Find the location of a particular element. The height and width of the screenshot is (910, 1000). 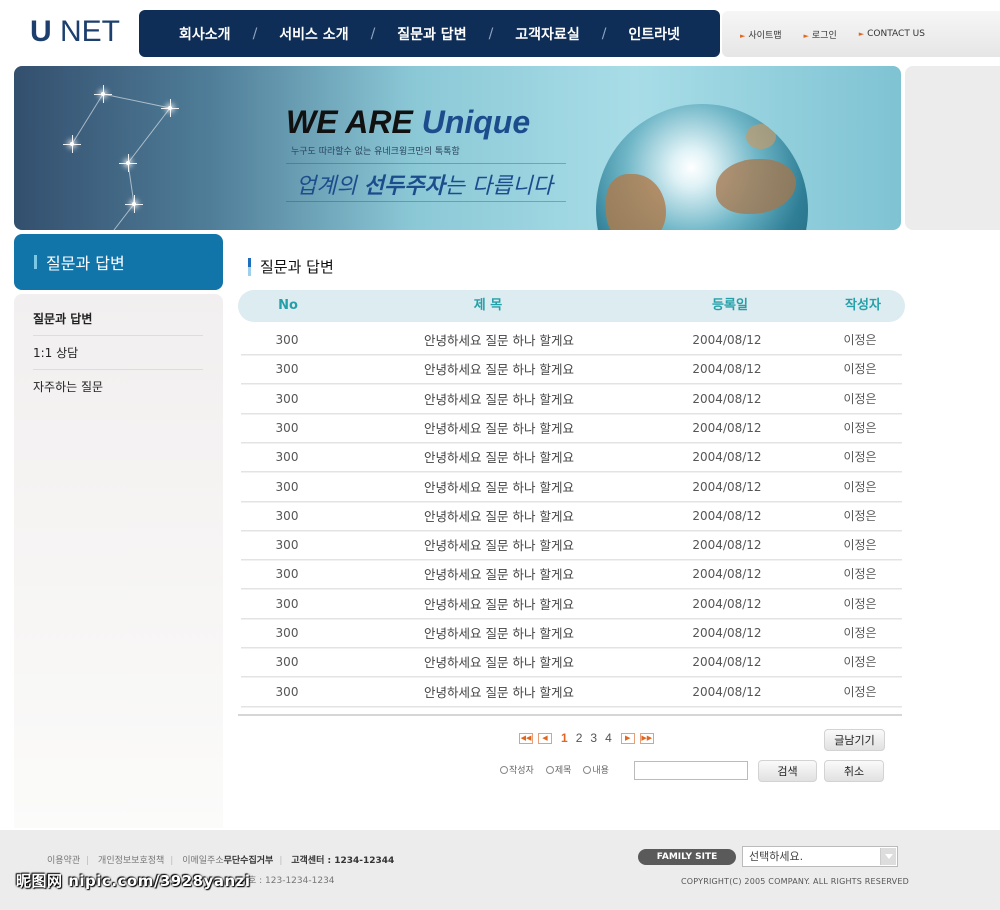

family-site-select: 선택하세요. is located at coordinates (820, 856).